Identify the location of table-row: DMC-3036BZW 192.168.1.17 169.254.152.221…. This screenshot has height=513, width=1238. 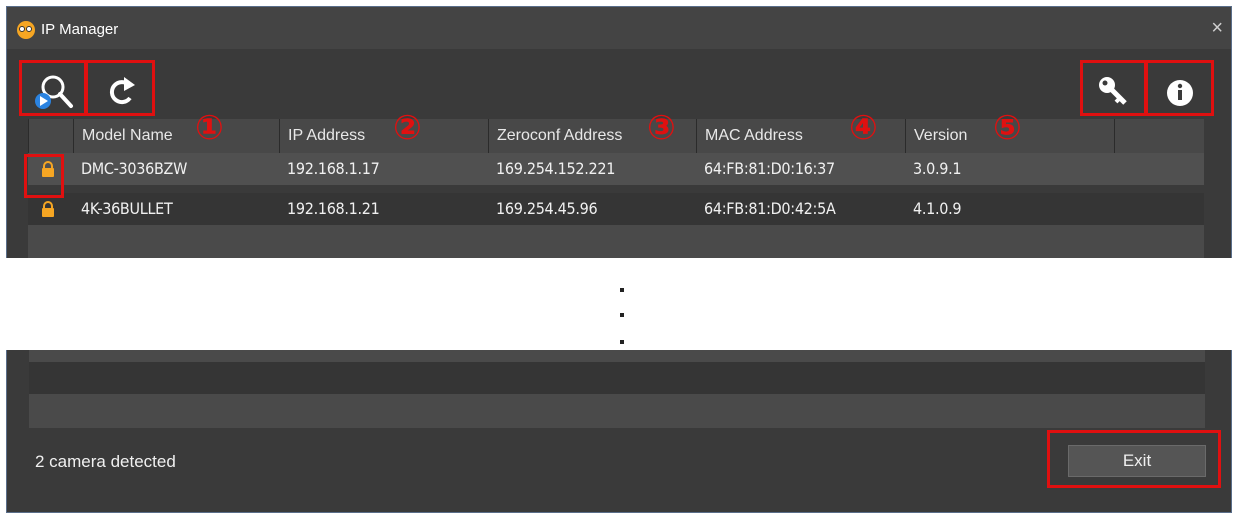
(616, 169).